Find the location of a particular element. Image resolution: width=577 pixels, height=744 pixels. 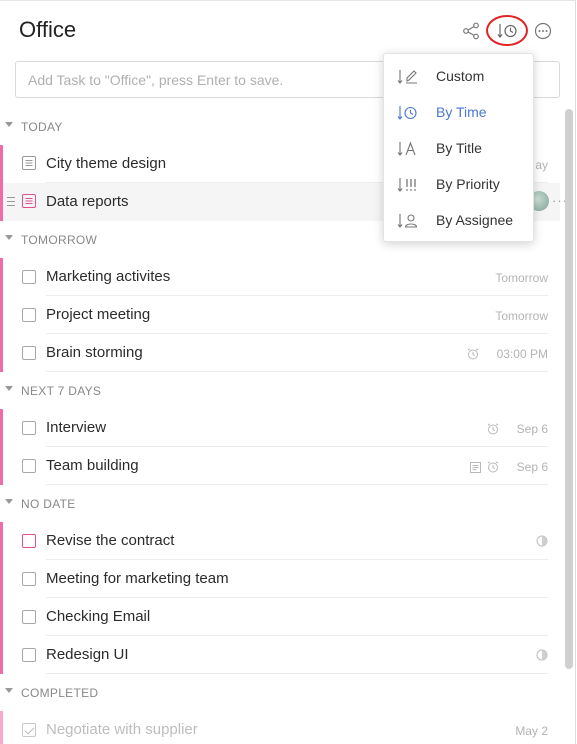

sort-option-custom: Custom is located at coordinates (459, 76).